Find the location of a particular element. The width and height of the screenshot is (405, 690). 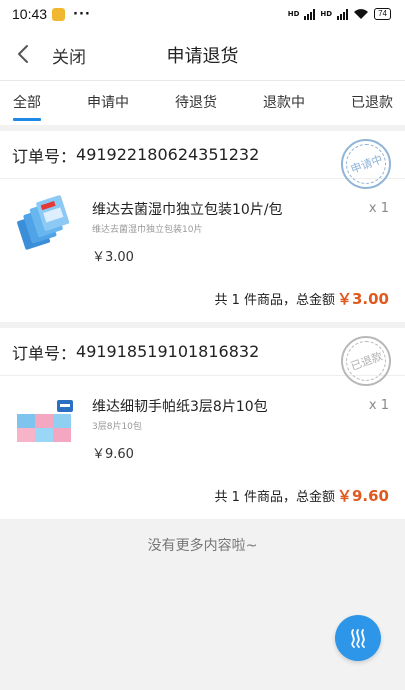

tab-all: 全部 is located at coordinates (27, 103).